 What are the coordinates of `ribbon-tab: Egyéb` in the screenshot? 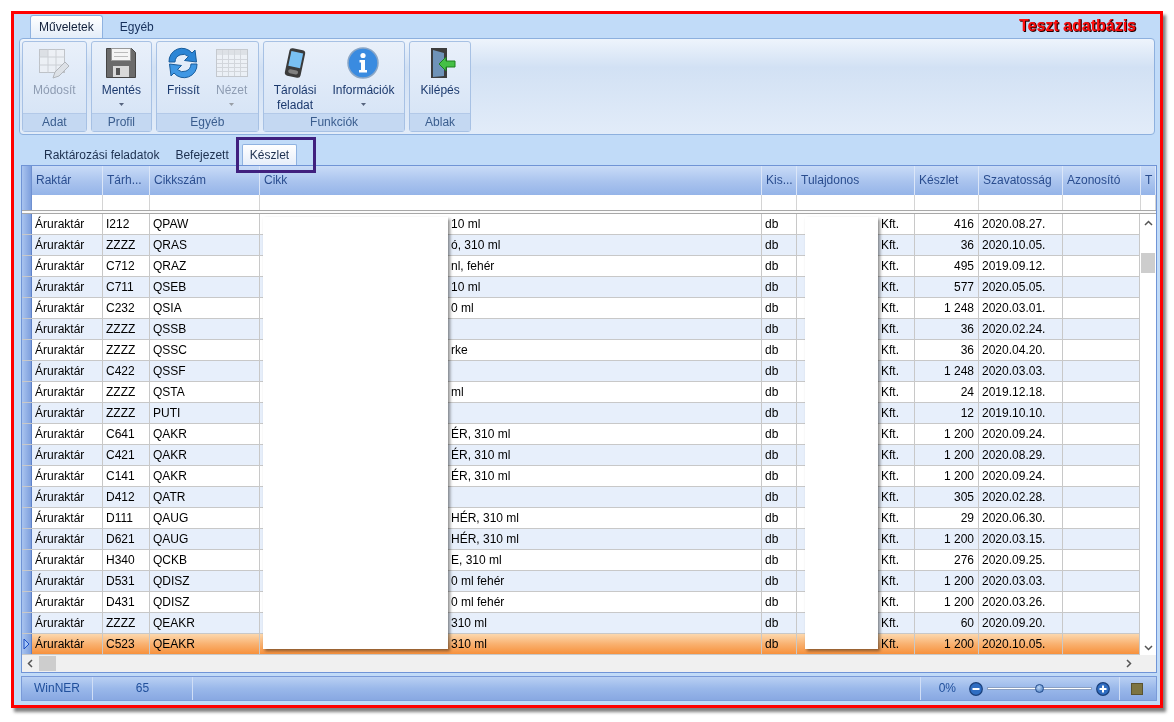 It's located at (136, 26).